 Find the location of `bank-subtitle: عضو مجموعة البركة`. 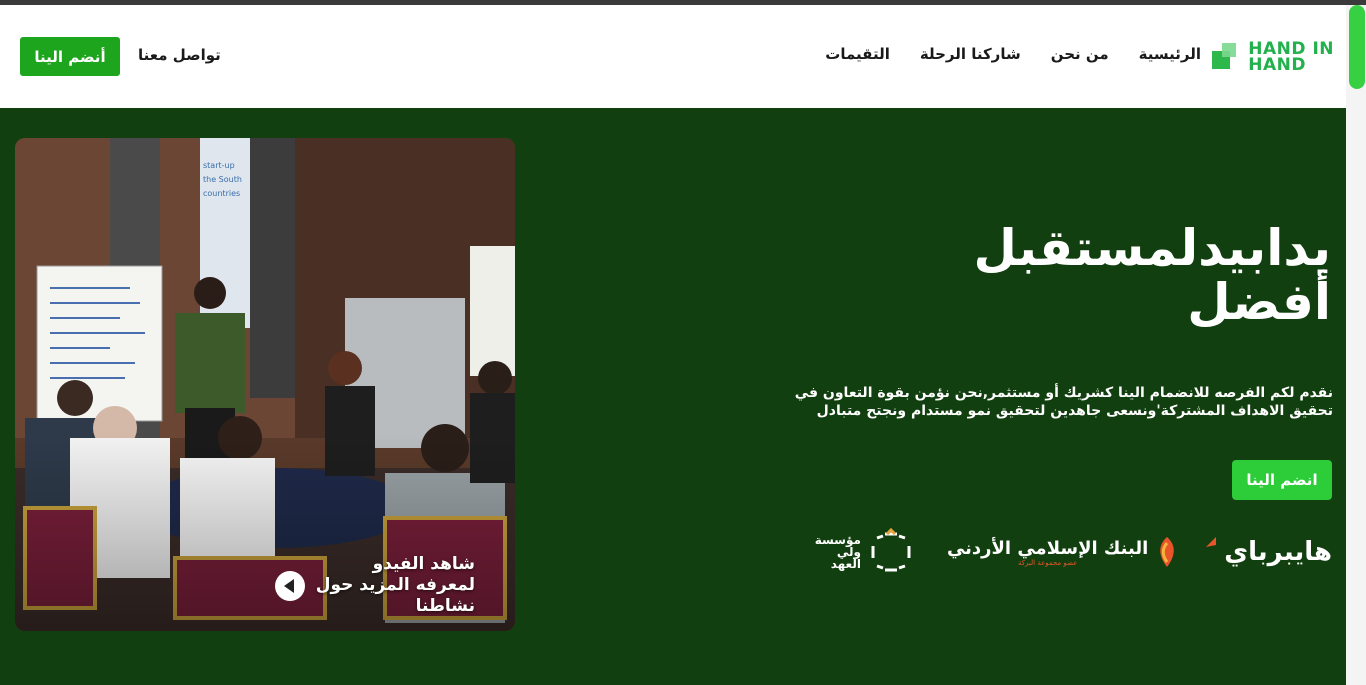

bank-subtitle: عضو مجموعة البركة is located at coordinates (1047, 562).